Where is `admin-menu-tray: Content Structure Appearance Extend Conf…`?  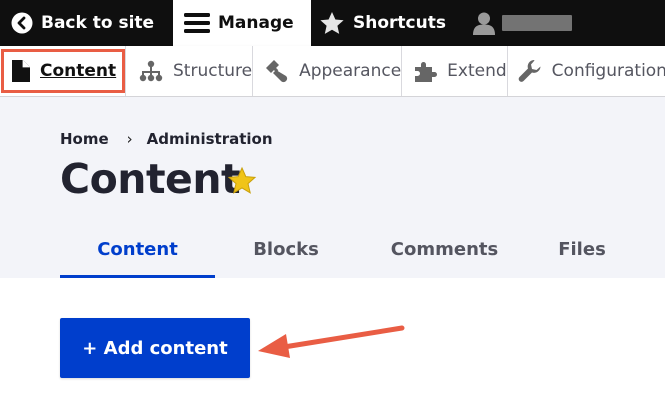
admin-menu-tray: Content Structure Appearance Extend Conf… is located at coordinates (332, 71).